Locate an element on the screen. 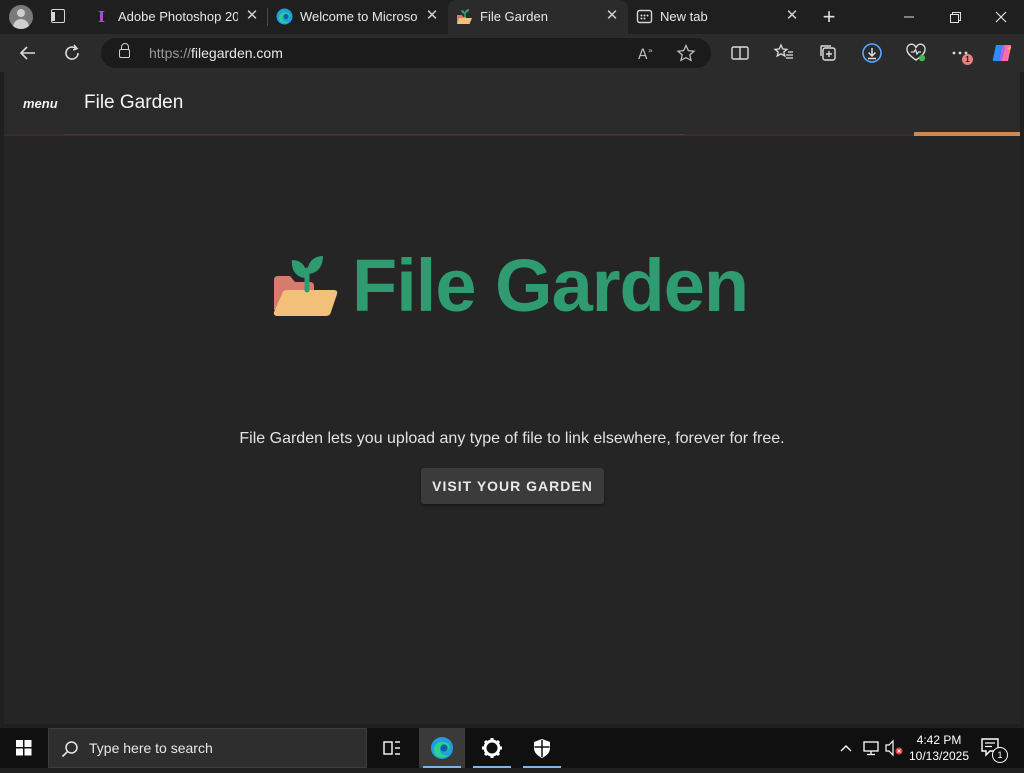 The width and height of the screenshot is (1024, 773). taskbar-search-box: Type here to search is located at coordinates (207, 748).